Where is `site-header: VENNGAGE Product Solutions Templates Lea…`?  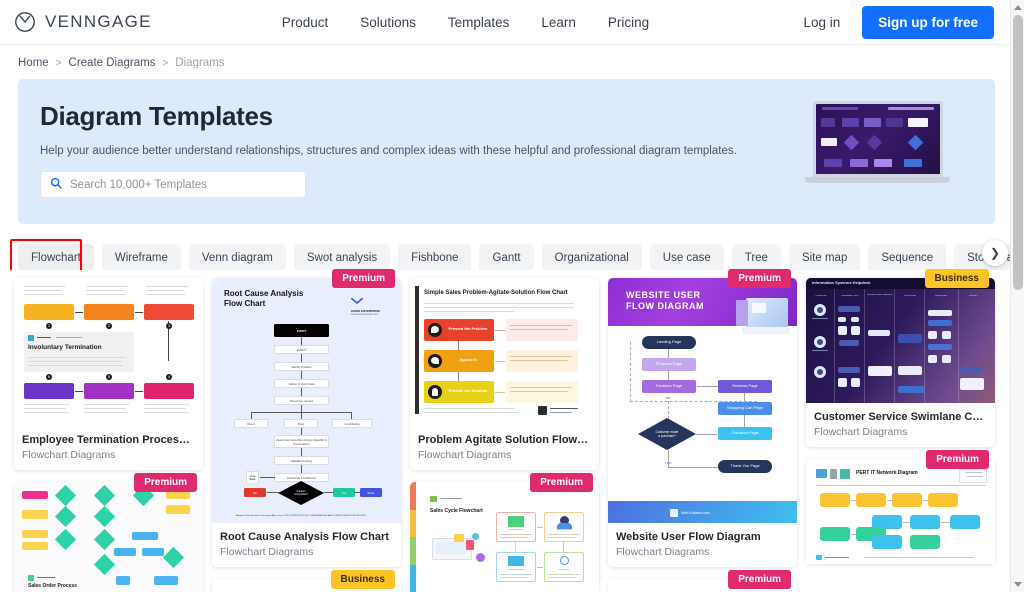 site-header: VENNGAGE Product Solutions Templates Lea… is located at coordinates (505, 22).